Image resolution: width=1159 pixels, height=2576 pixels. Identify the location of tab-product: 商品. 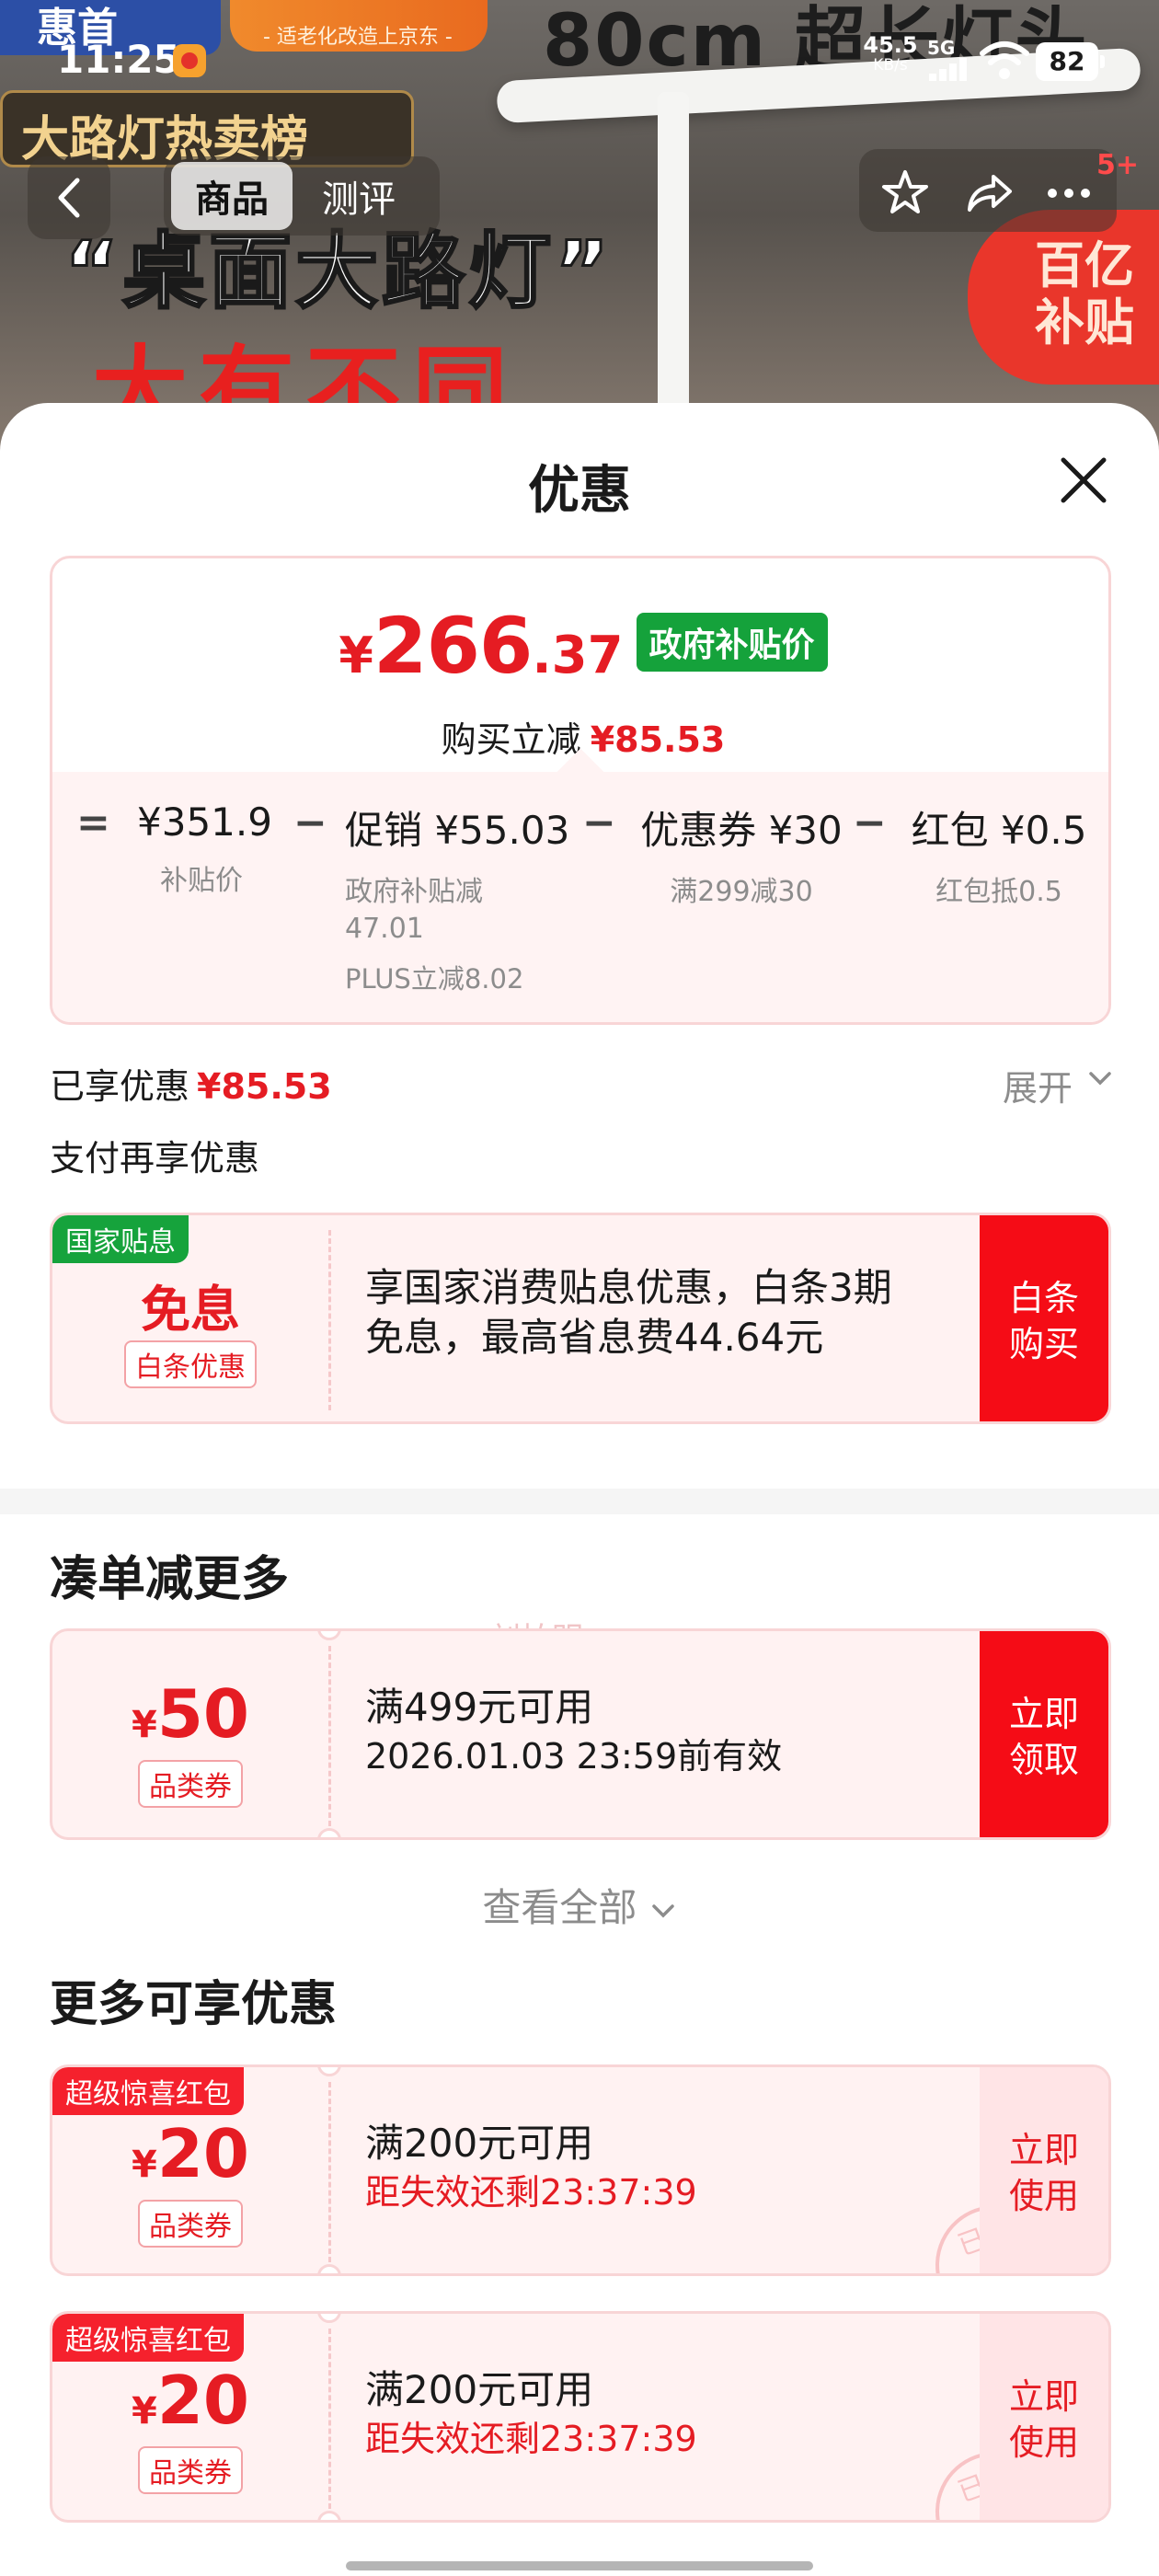
(232, 196).